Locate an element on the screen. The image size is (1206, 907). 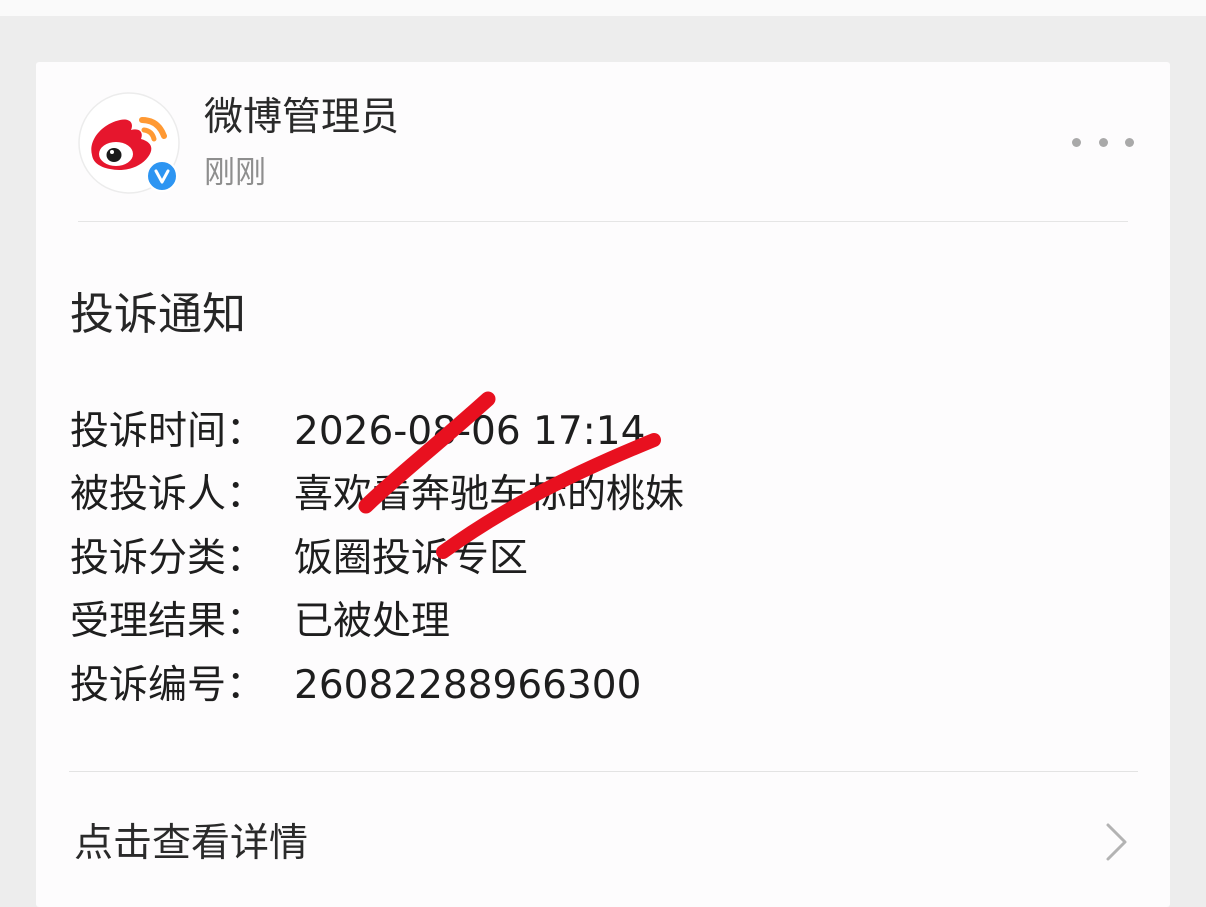
info-value: 已被处理 is located at coordinates (372, 622).